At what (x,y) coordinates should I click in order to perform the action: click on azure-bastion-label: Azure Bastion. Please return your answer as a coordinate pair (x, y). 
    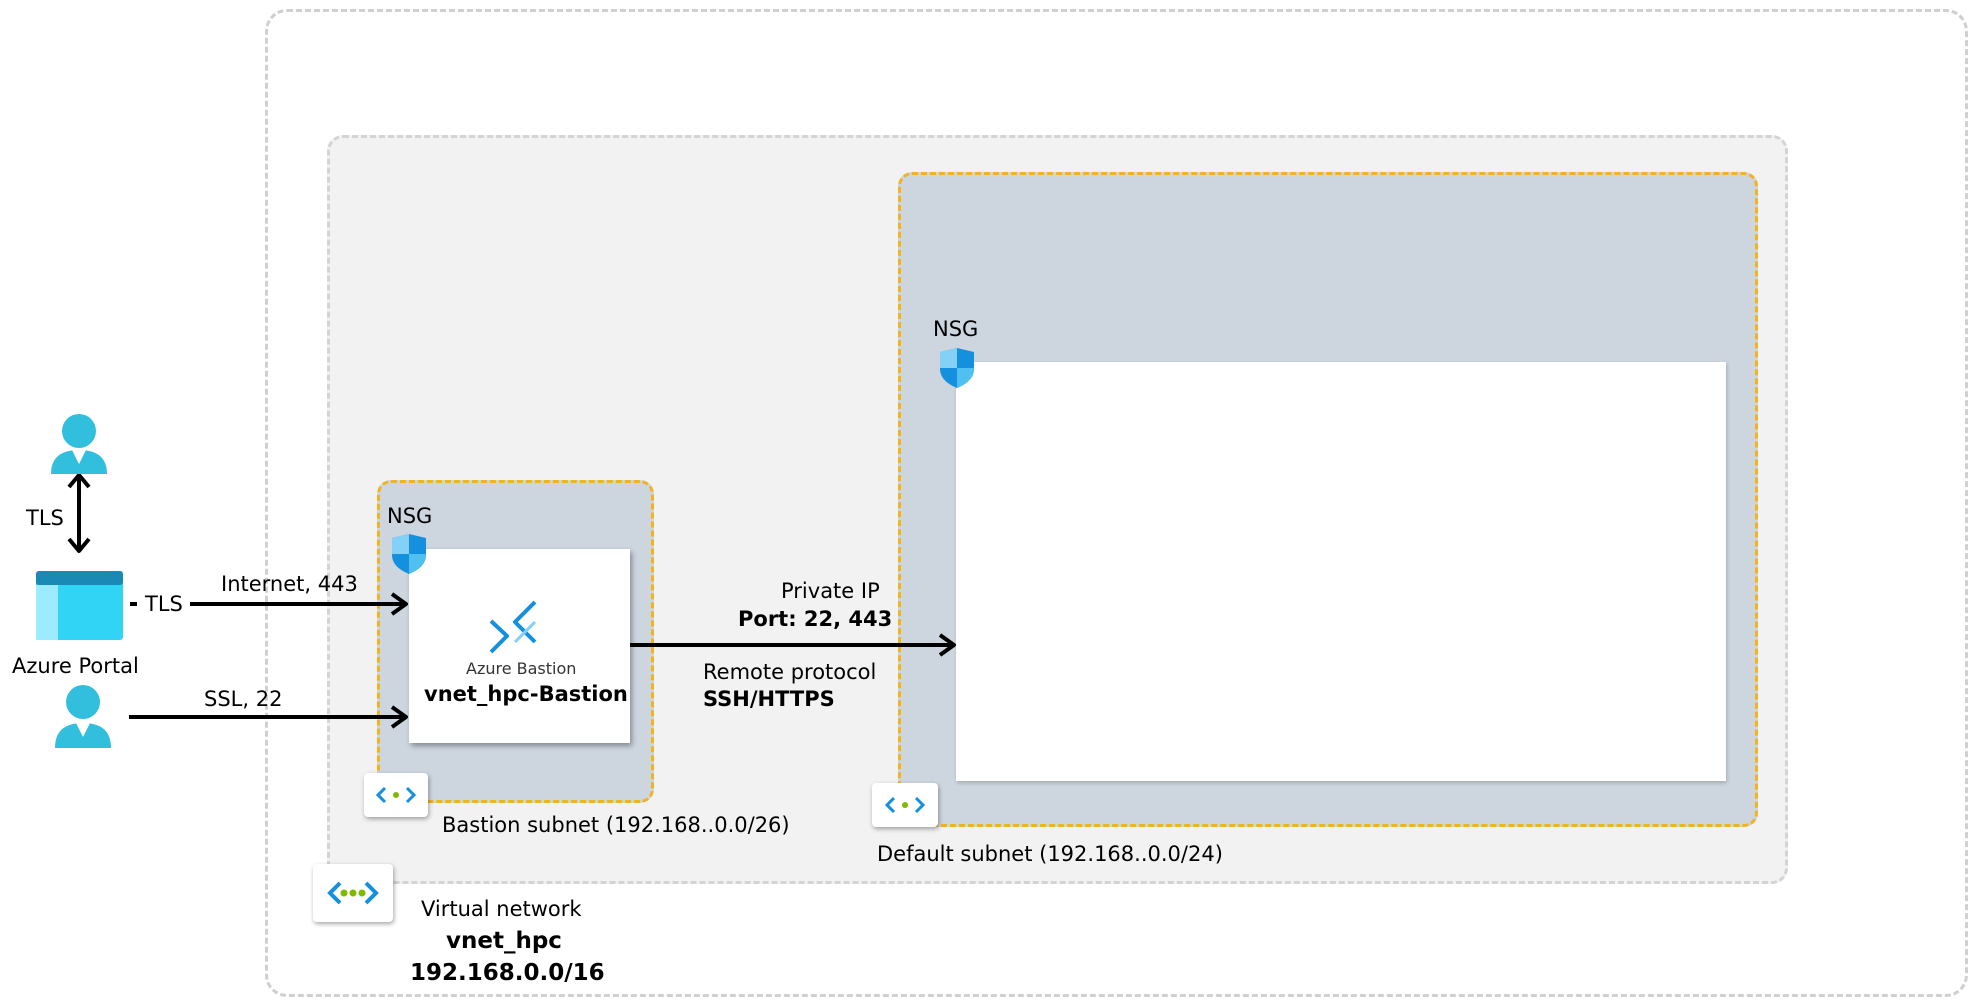
    Looking at the image, I should click on (521, 668).